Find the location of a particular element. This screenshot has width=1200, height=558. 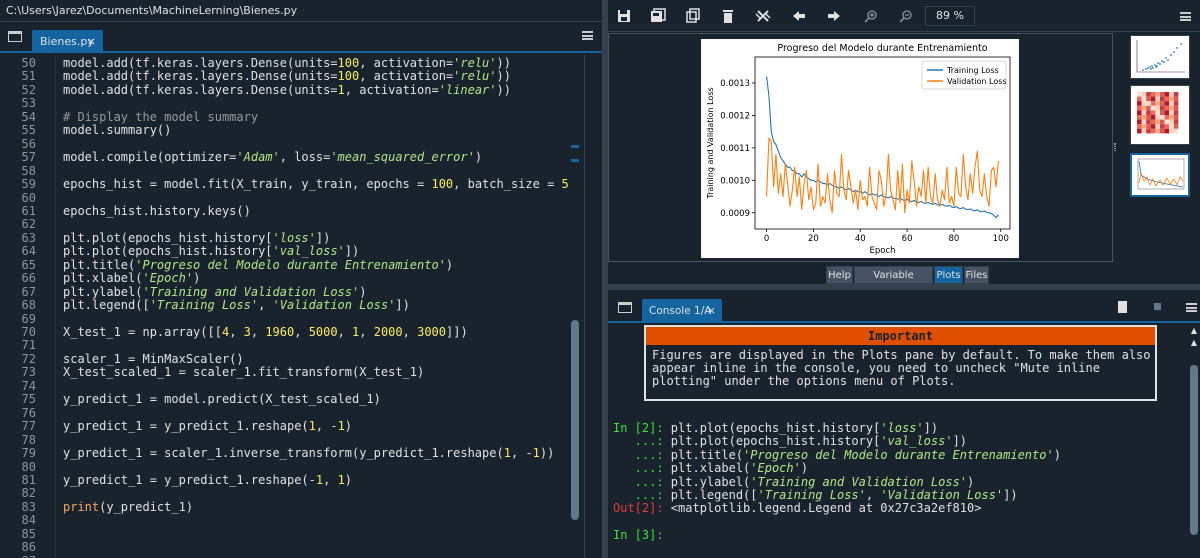

console-text: plt.plot(epochs_hist.history['loss']) is located at coordinates (804, 428).